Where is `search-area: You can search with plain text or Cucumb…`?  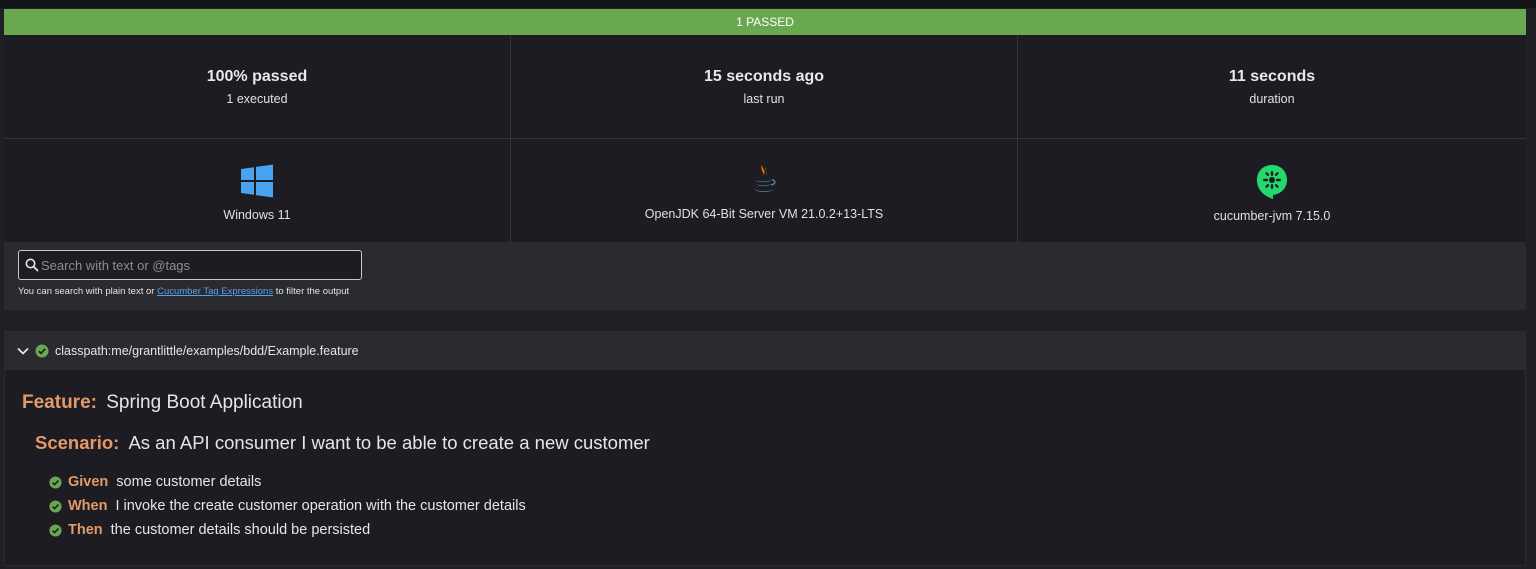
search-area: You can search with plain text or Cucumb… is located at coordinates (765, 276).